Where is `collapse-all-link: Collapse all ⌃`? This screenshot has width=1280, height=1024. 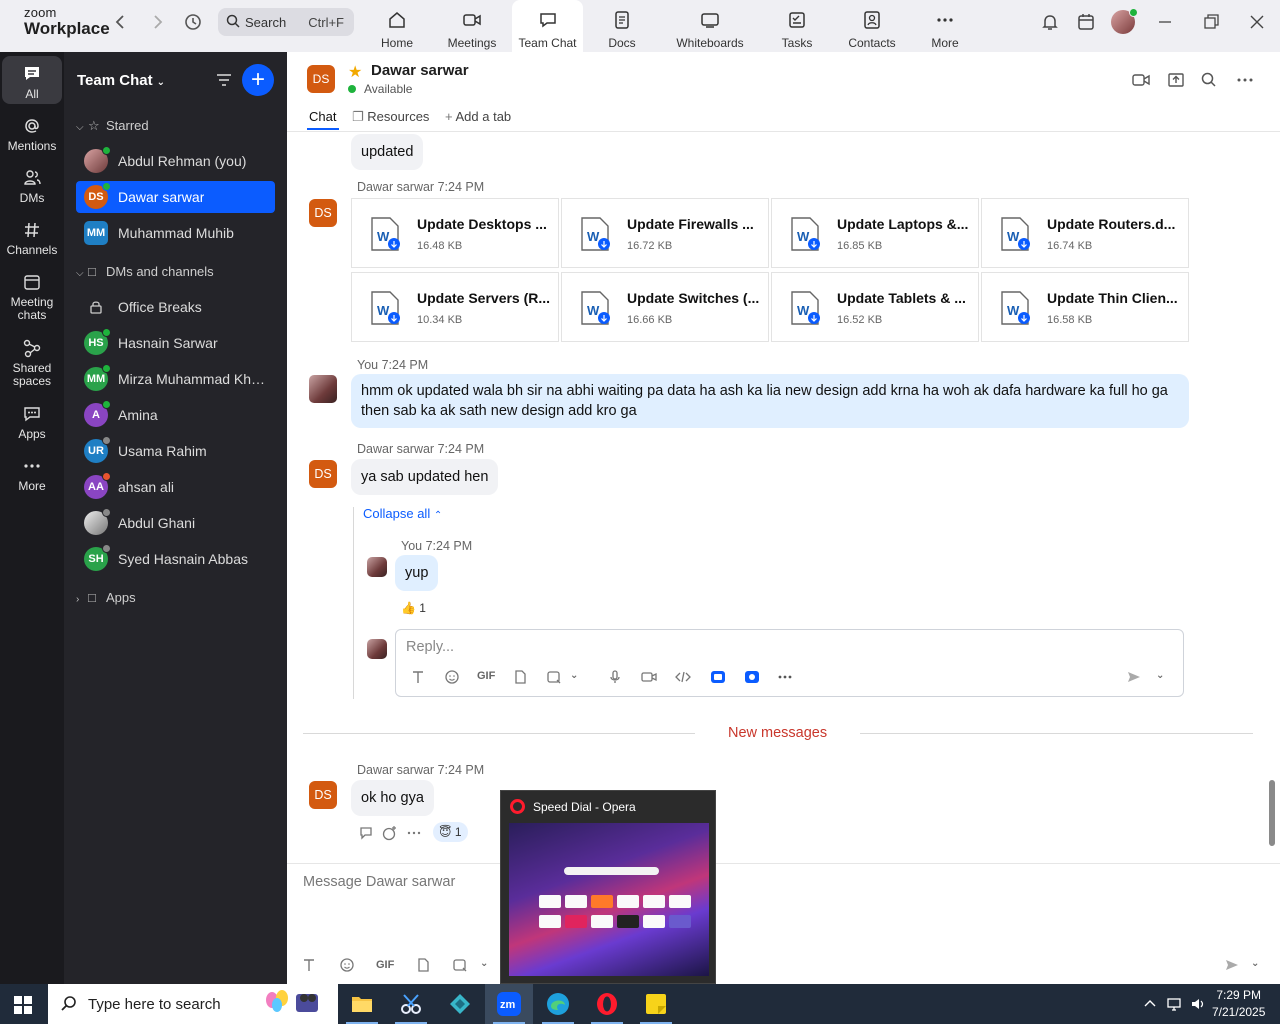
collapse-all-link: Collapse all ⌃ is located at coordinates (402, 513).